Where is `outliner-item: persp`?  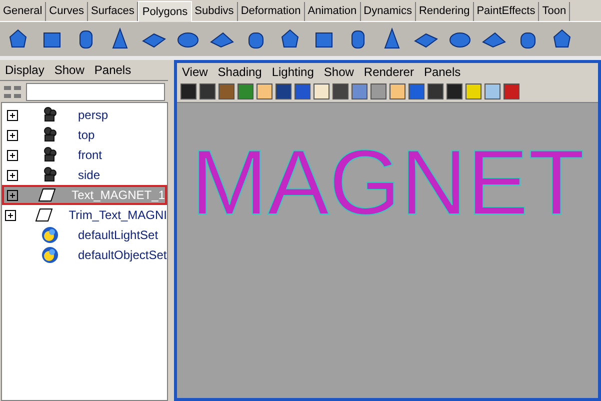
outliner-item: persp is located at coordinates (84, 115).